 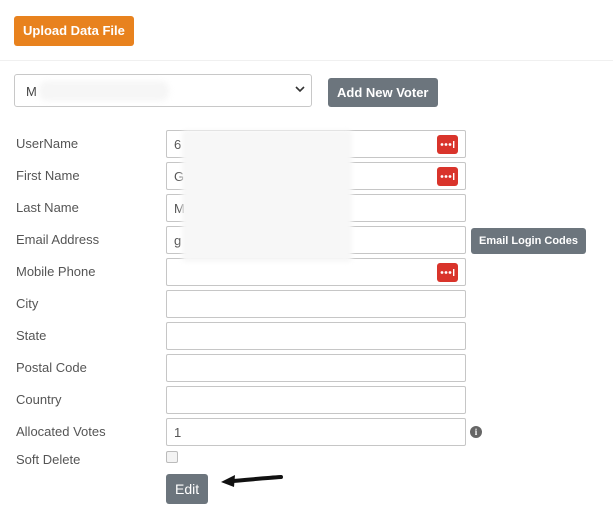 What do you see at coordinates (316, 304) in the screenshot?
I see `city-field` at bounding box center [316, 304].